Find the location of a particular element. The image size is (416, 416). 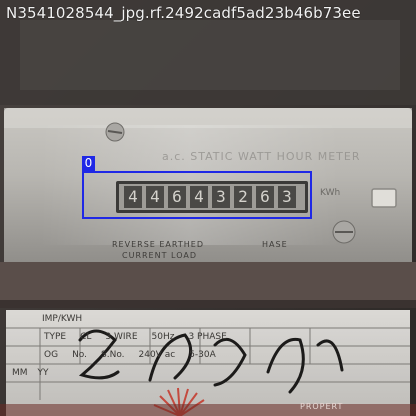

plate-cell: CL is located at coordinates (86, 337).